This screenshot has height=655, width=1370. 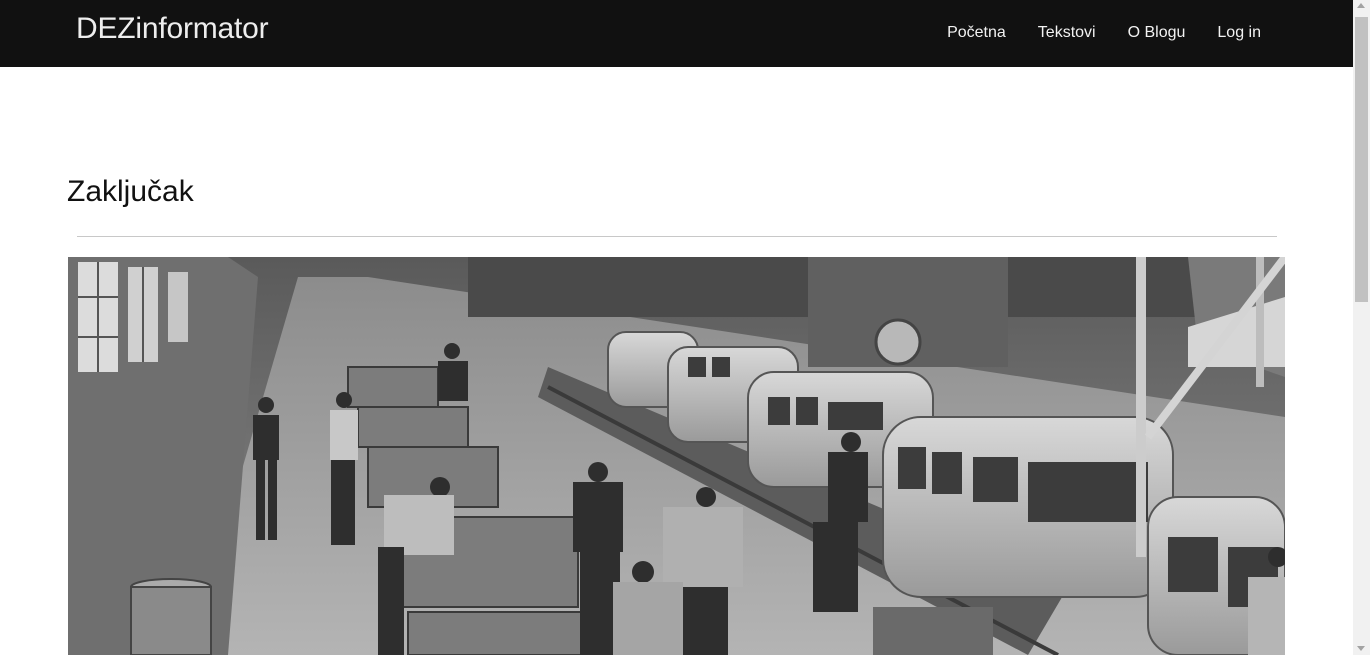 I want to click on nav-menu: Početna Tekstovi O Blogu Log in, so click(x=1088, y=33).